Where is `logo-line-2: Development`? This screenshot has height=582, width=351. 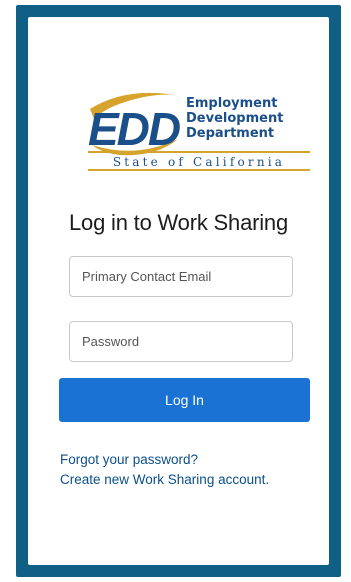 logo-line-2: Development is located at coordinates (234, 118).